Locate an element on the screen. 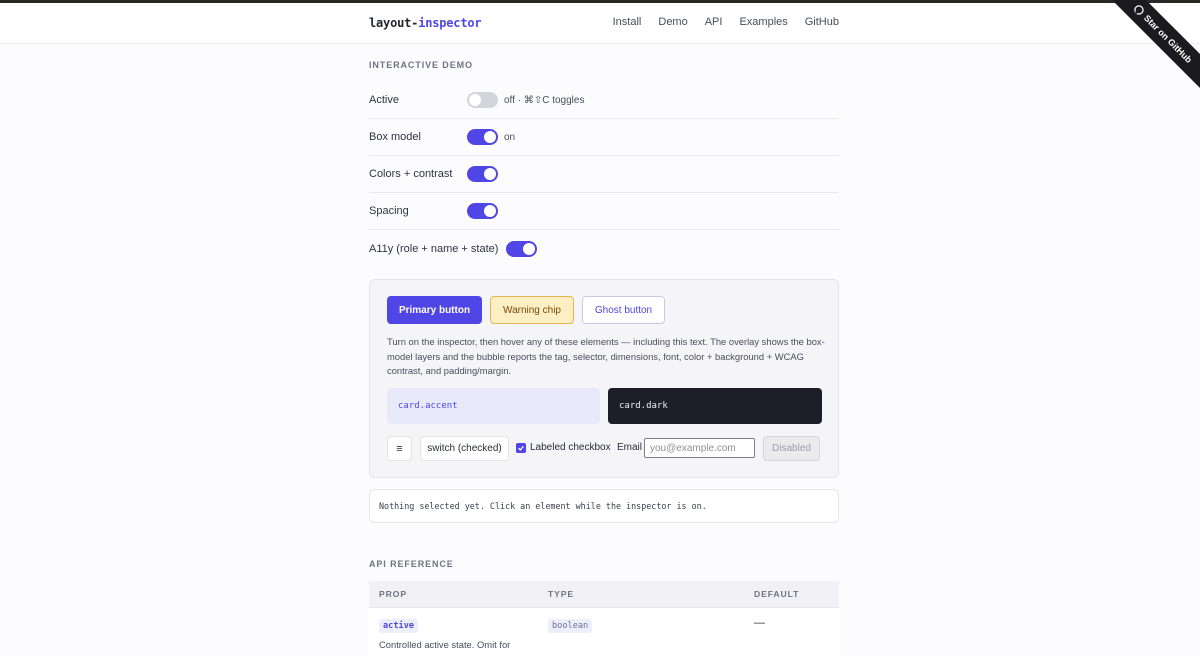 Image resolution: width=1200 pixels, height=656 pixels. toggle-label-box-model: Box model is located at coordinates (395, 137).